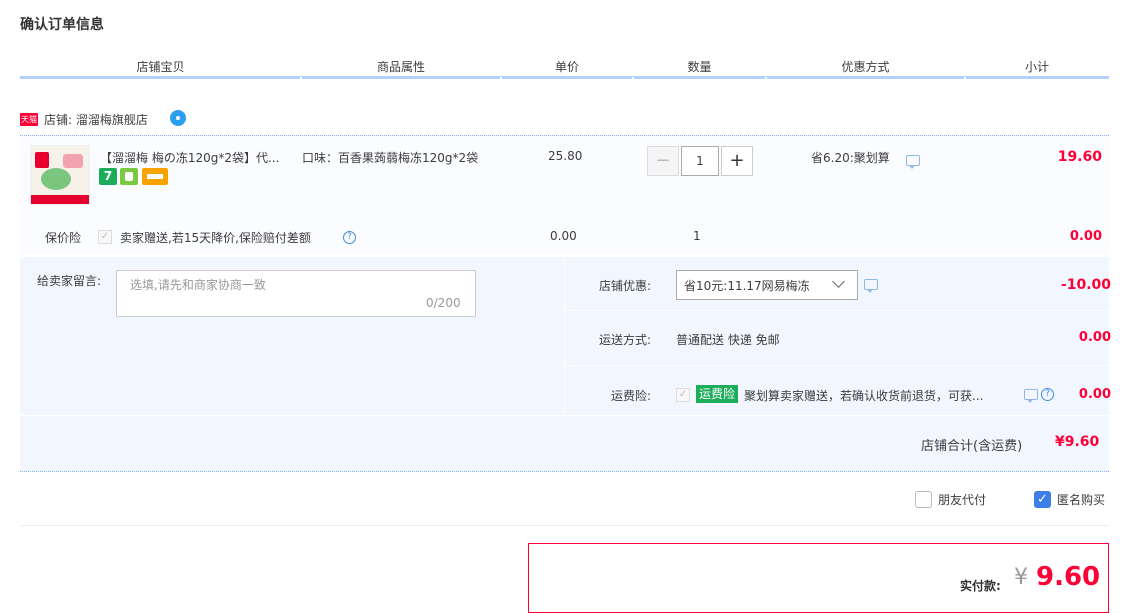 This screenshot has width=1133, height=613. Describe the element at coordinates (1036, 67) in the screenshot. I see `column-header-subtotal: 小计` at that location.